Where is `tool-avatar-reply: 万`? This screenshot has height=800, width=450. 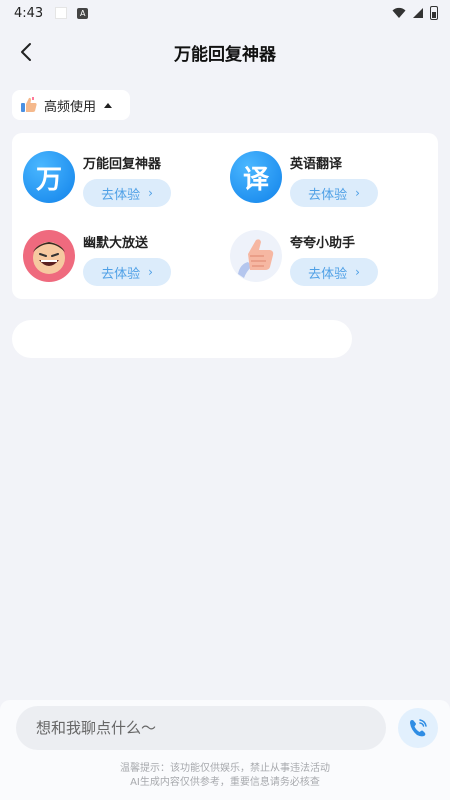
tool-avatar-reply: 万 is located at coordinates (49, 177).